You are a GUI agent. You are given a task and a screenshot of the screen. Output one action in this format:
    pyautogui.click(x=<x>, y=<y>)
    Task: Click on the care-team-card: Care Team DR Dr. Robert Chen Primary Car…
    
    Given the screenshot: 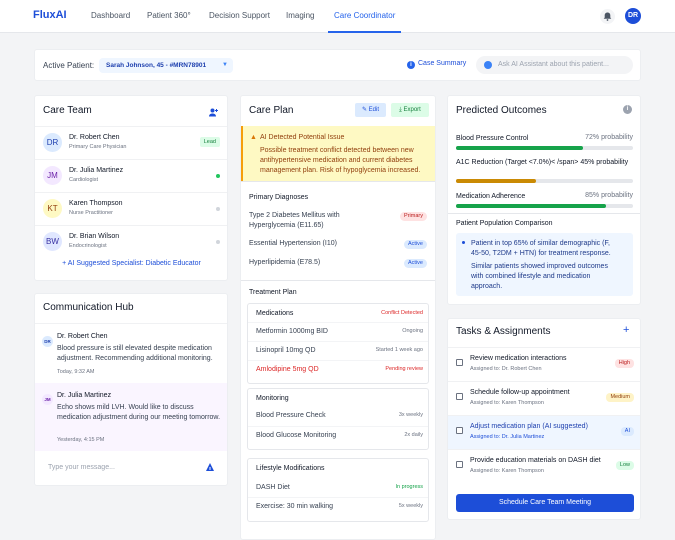 What is the action you would take?
    pyautogui.click(x=131, y=188)
    